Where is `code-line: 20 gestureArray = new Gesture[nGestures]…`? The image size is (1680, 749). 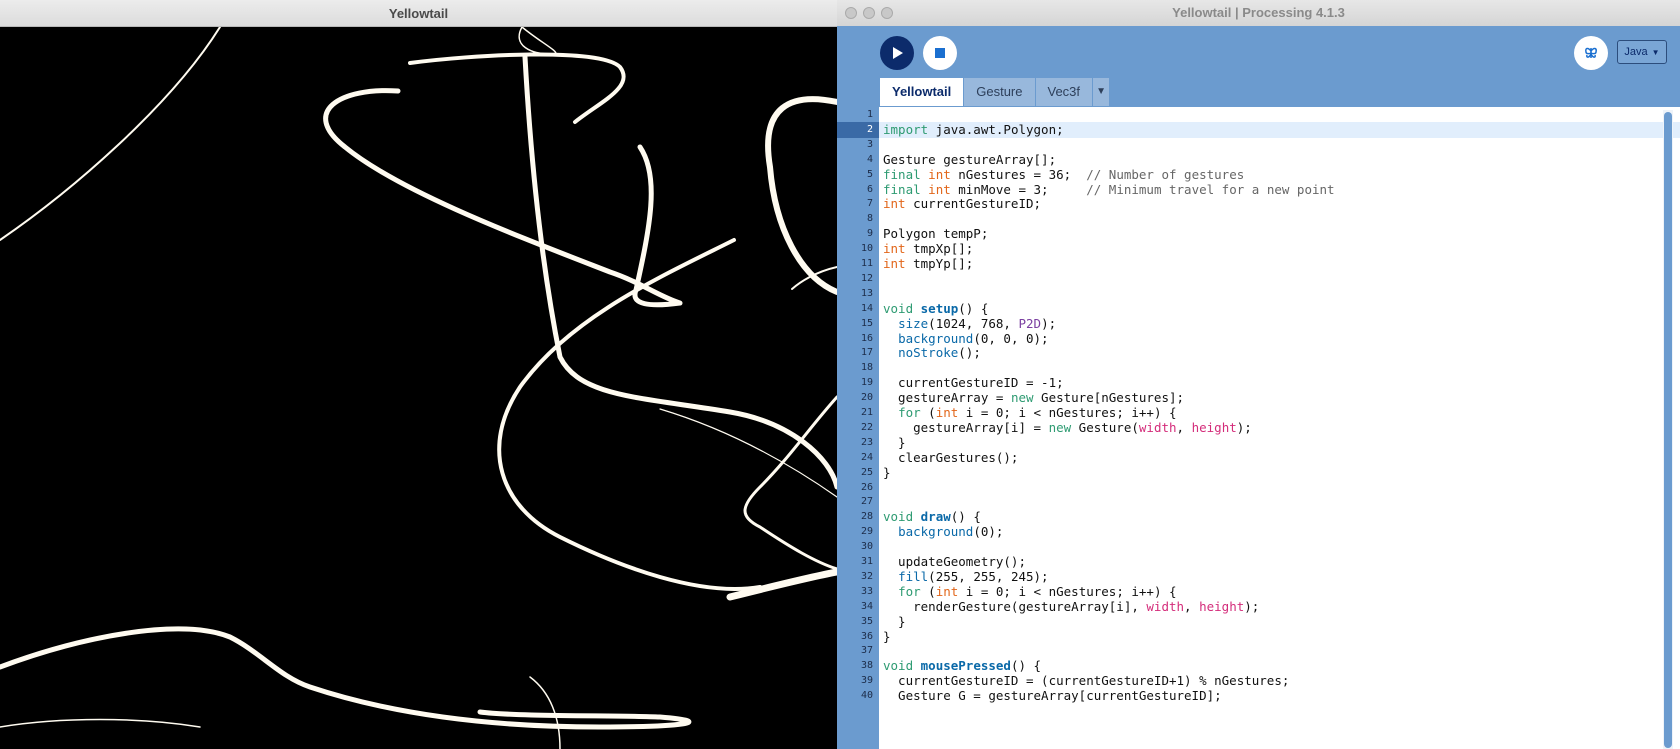 code-line: 20 gestureArray = new Gesture[nGestures]… is located at coordinates (1270, 398).